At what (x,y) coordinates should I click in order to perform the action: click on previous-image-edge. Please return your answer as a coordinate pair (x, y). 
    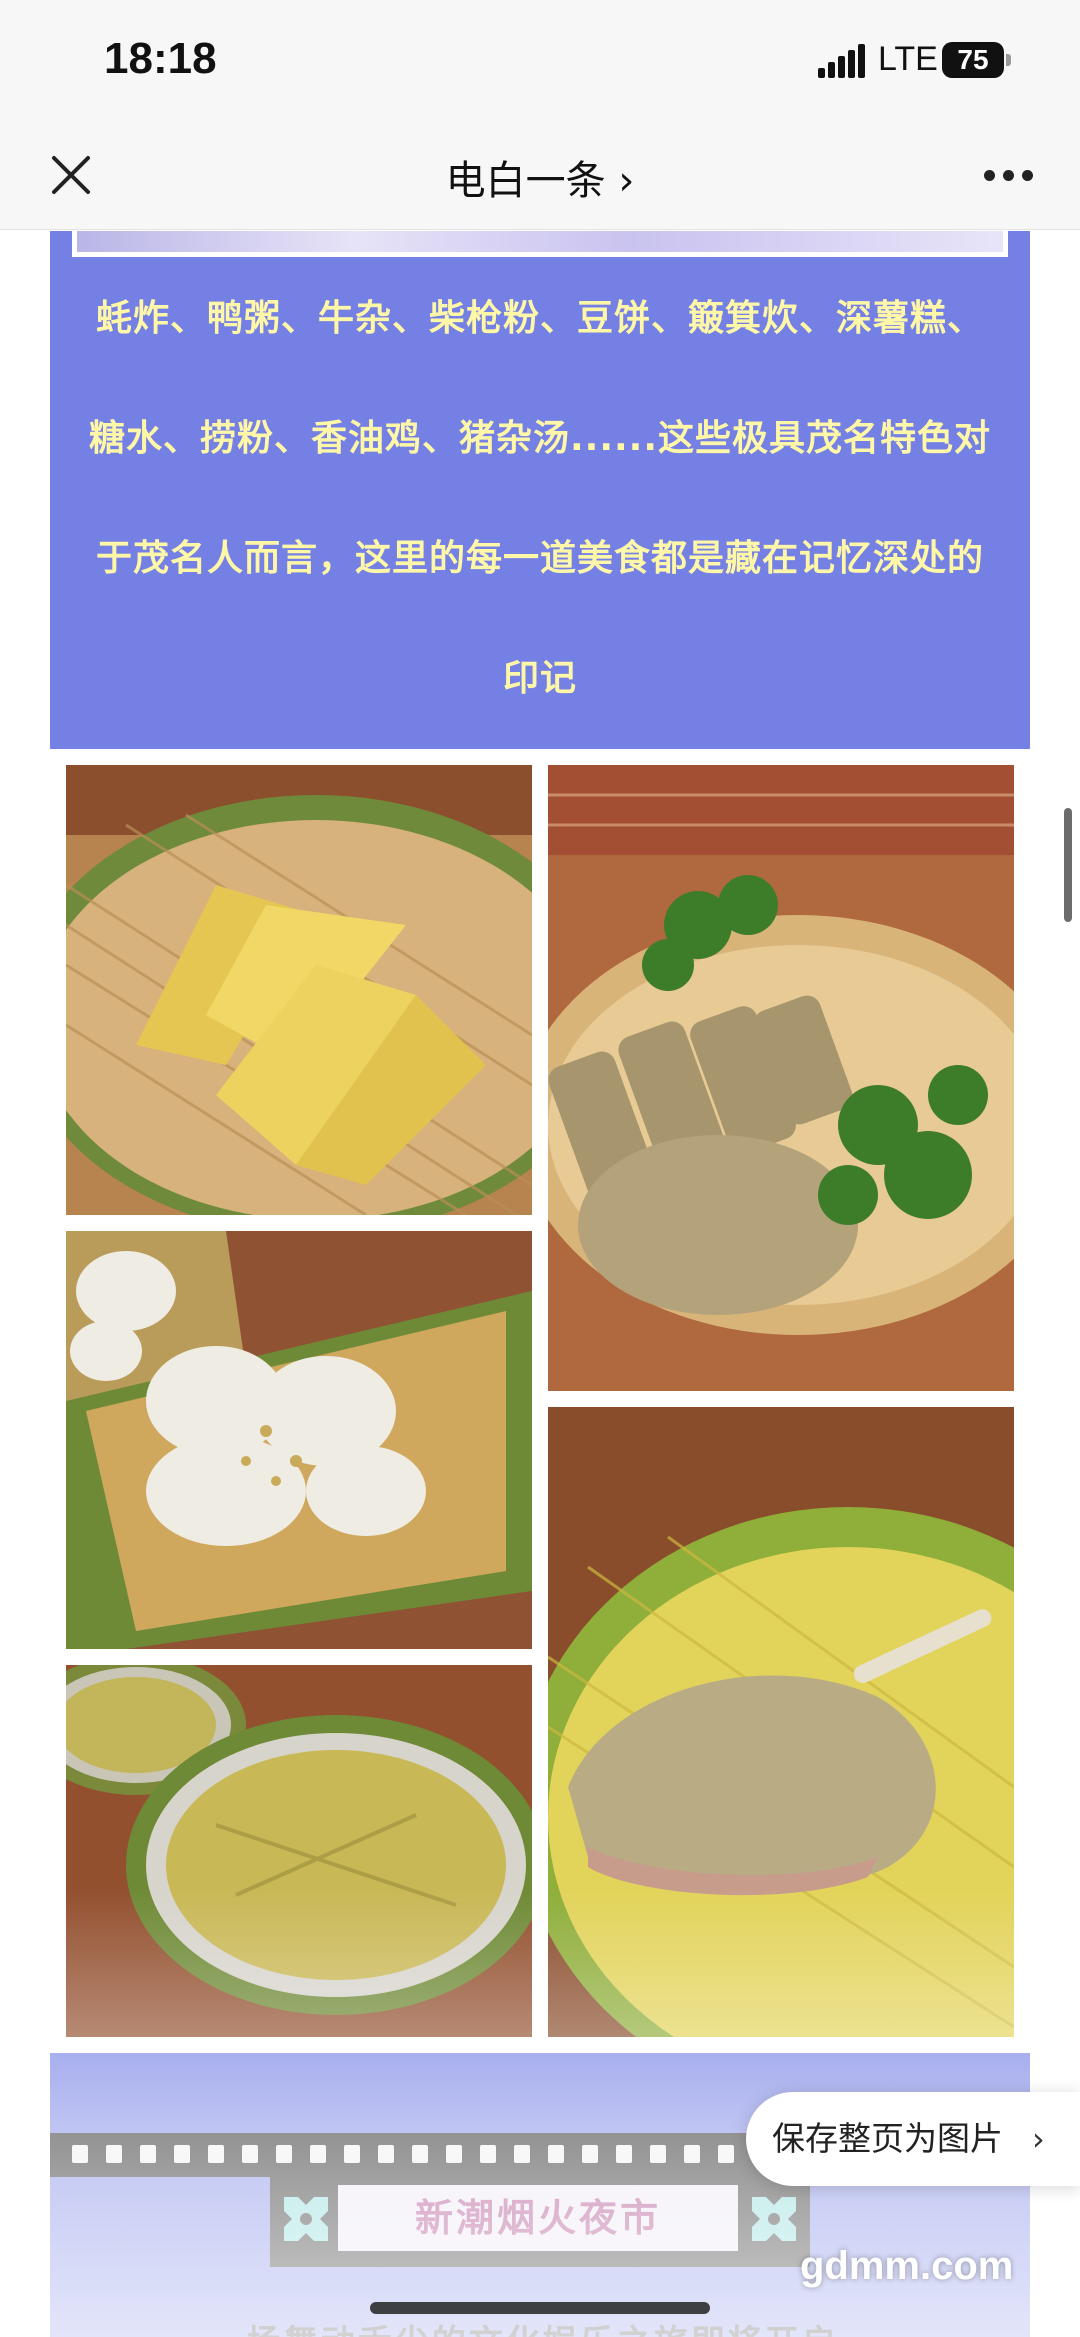
    Looking at the image, I should click on (540, 247).